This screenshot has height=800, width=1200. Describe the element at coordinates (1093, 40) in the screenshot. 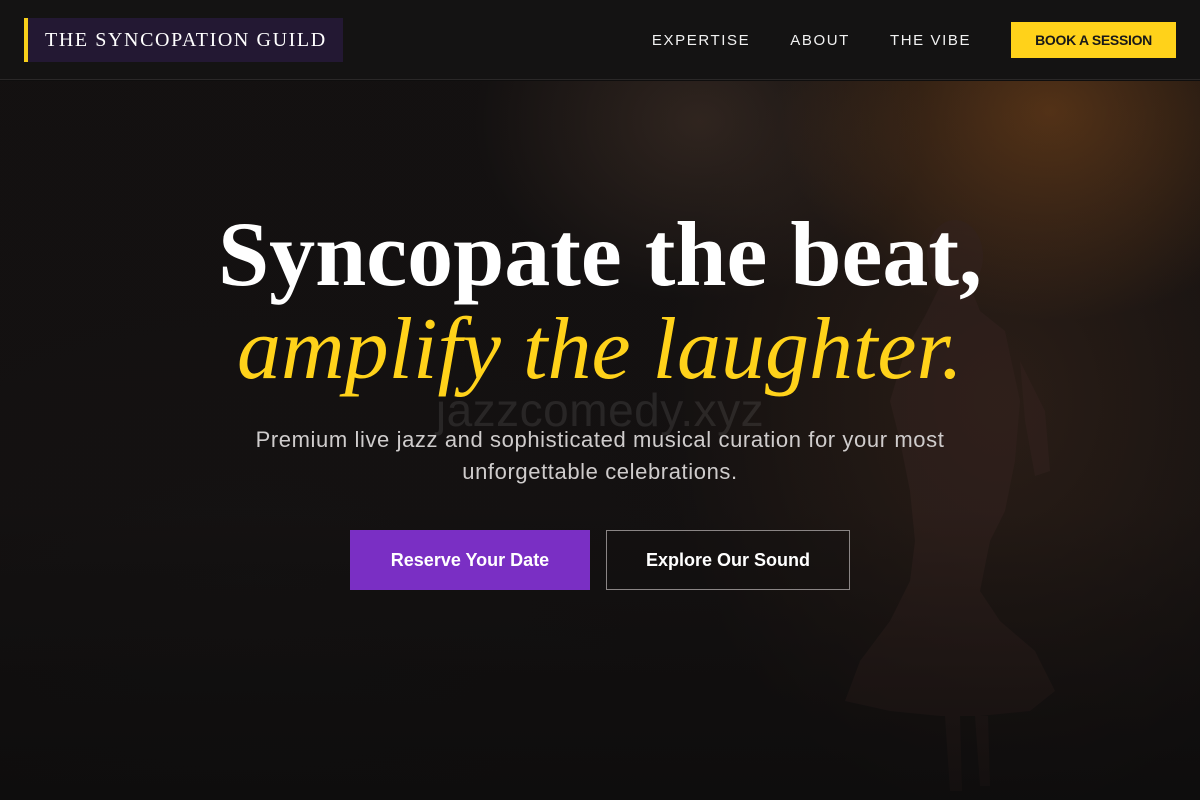

I see `book-session-button: BOOK A SESSION` at that location.